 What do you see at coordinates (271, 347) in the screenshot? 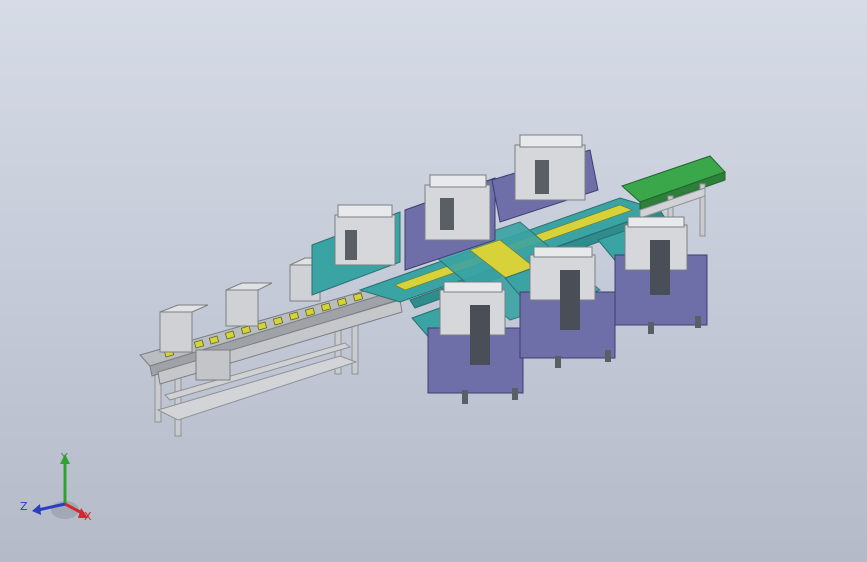
I see `infeed-conveyor` at bounding box center [271, 347].